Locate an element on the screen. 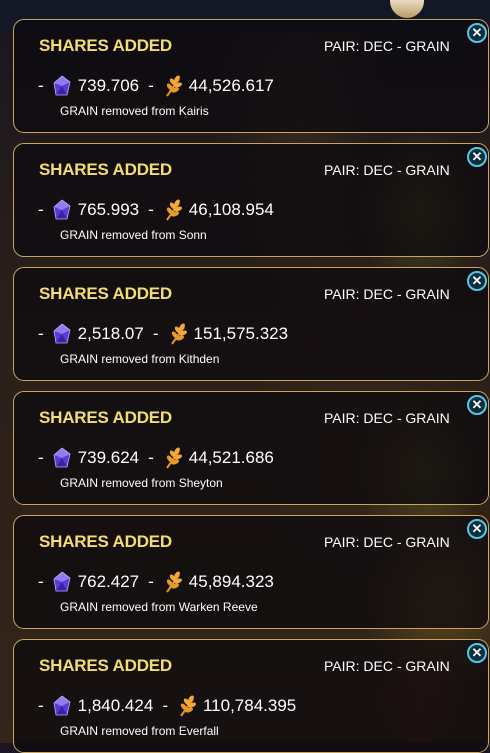 The image size is (490, 753). amount-row: - 739.624 - 44,521.686 is located at coordinates (156, 458).